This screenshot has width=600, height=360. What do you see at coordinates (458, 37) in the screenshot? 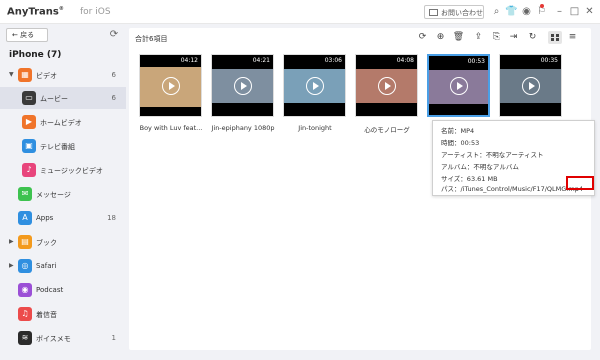
I see `delete-icon: 🗑` at bounding box center [458, 37].